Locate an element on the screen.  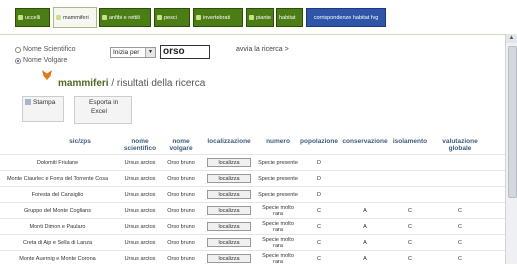
tab-corrispondenze-habitat: corrispondenze habitat fvg is located at coordinates (346, 17).